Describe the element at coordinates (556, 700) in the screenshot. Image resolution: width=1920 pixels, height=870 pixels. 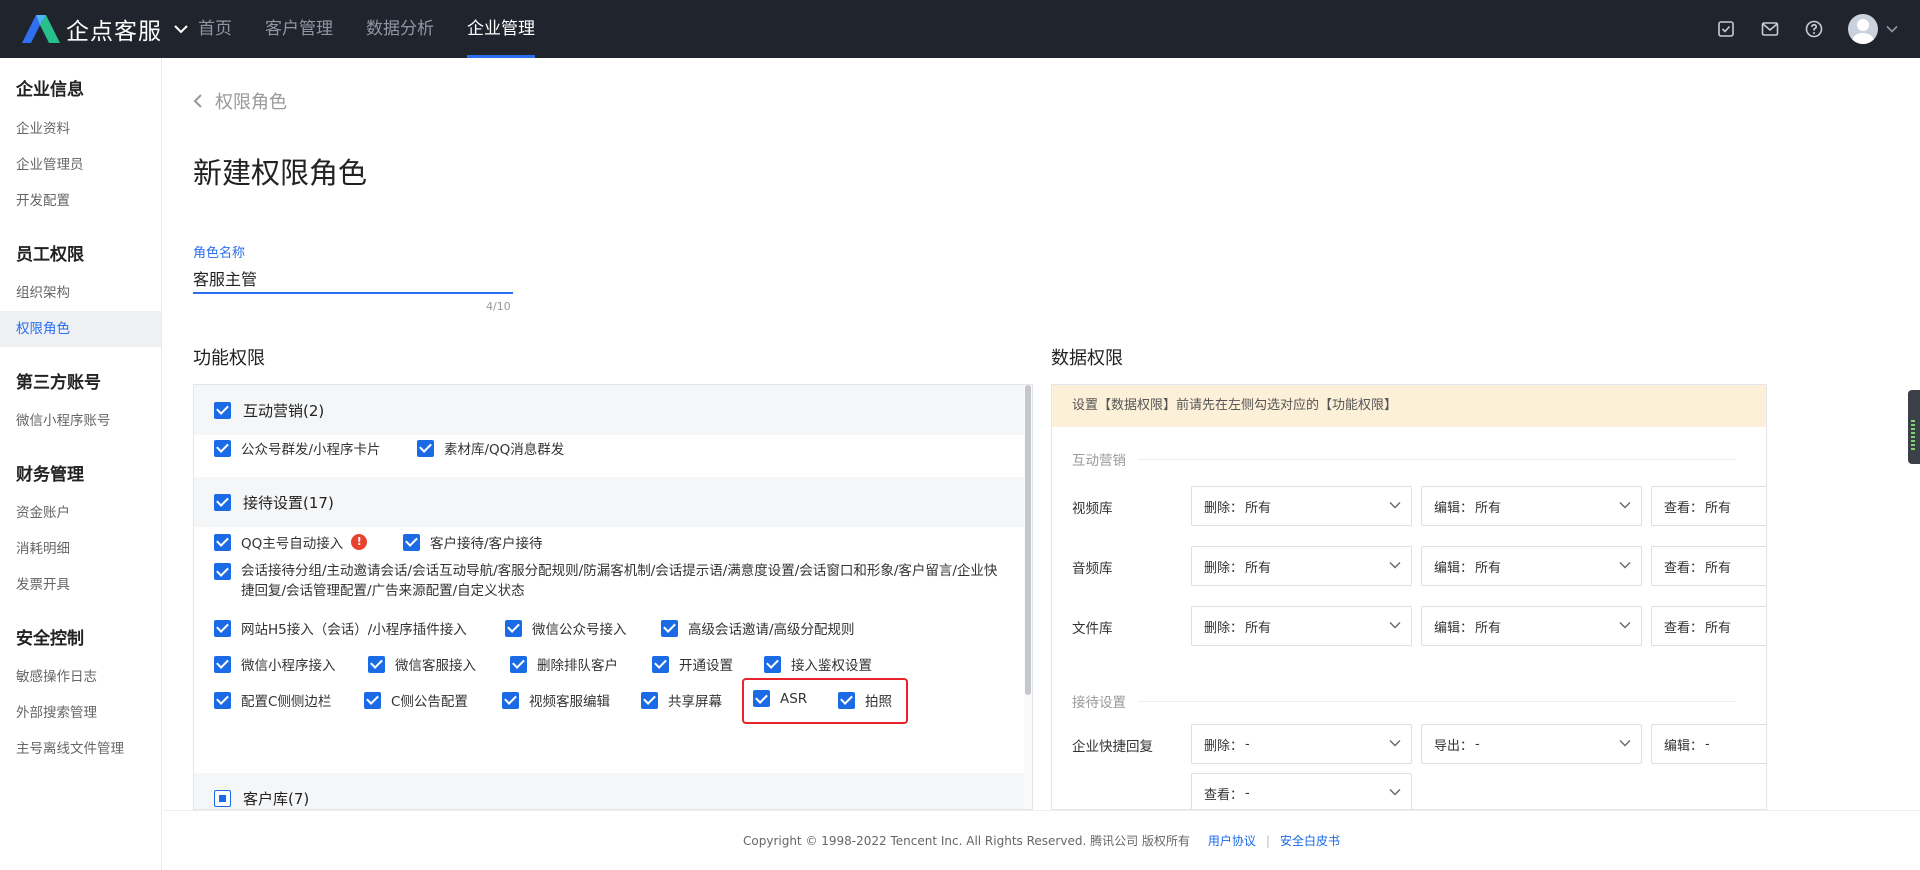
I see `option-video-cs-edit: 视频客服编辑` at that location.